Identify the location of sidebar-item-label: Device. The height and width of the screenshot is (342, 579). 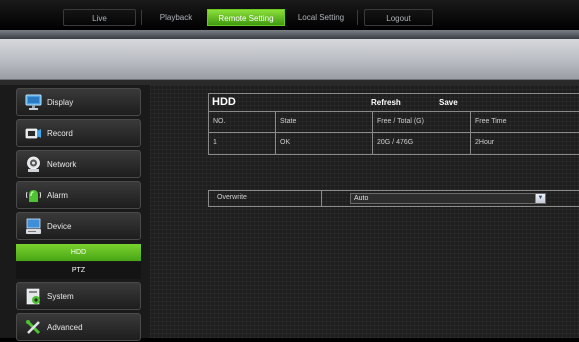
(59, 226).